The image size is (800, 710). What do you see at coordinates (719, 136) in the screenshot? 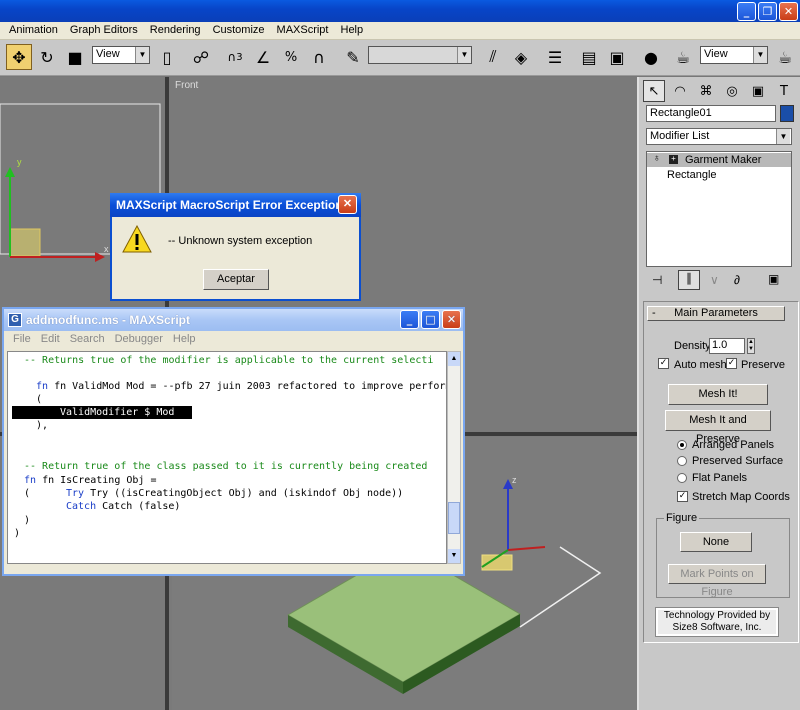
I see `modifier-list-dropdown: Modifier List ▼` at bounding box center [719, 136].